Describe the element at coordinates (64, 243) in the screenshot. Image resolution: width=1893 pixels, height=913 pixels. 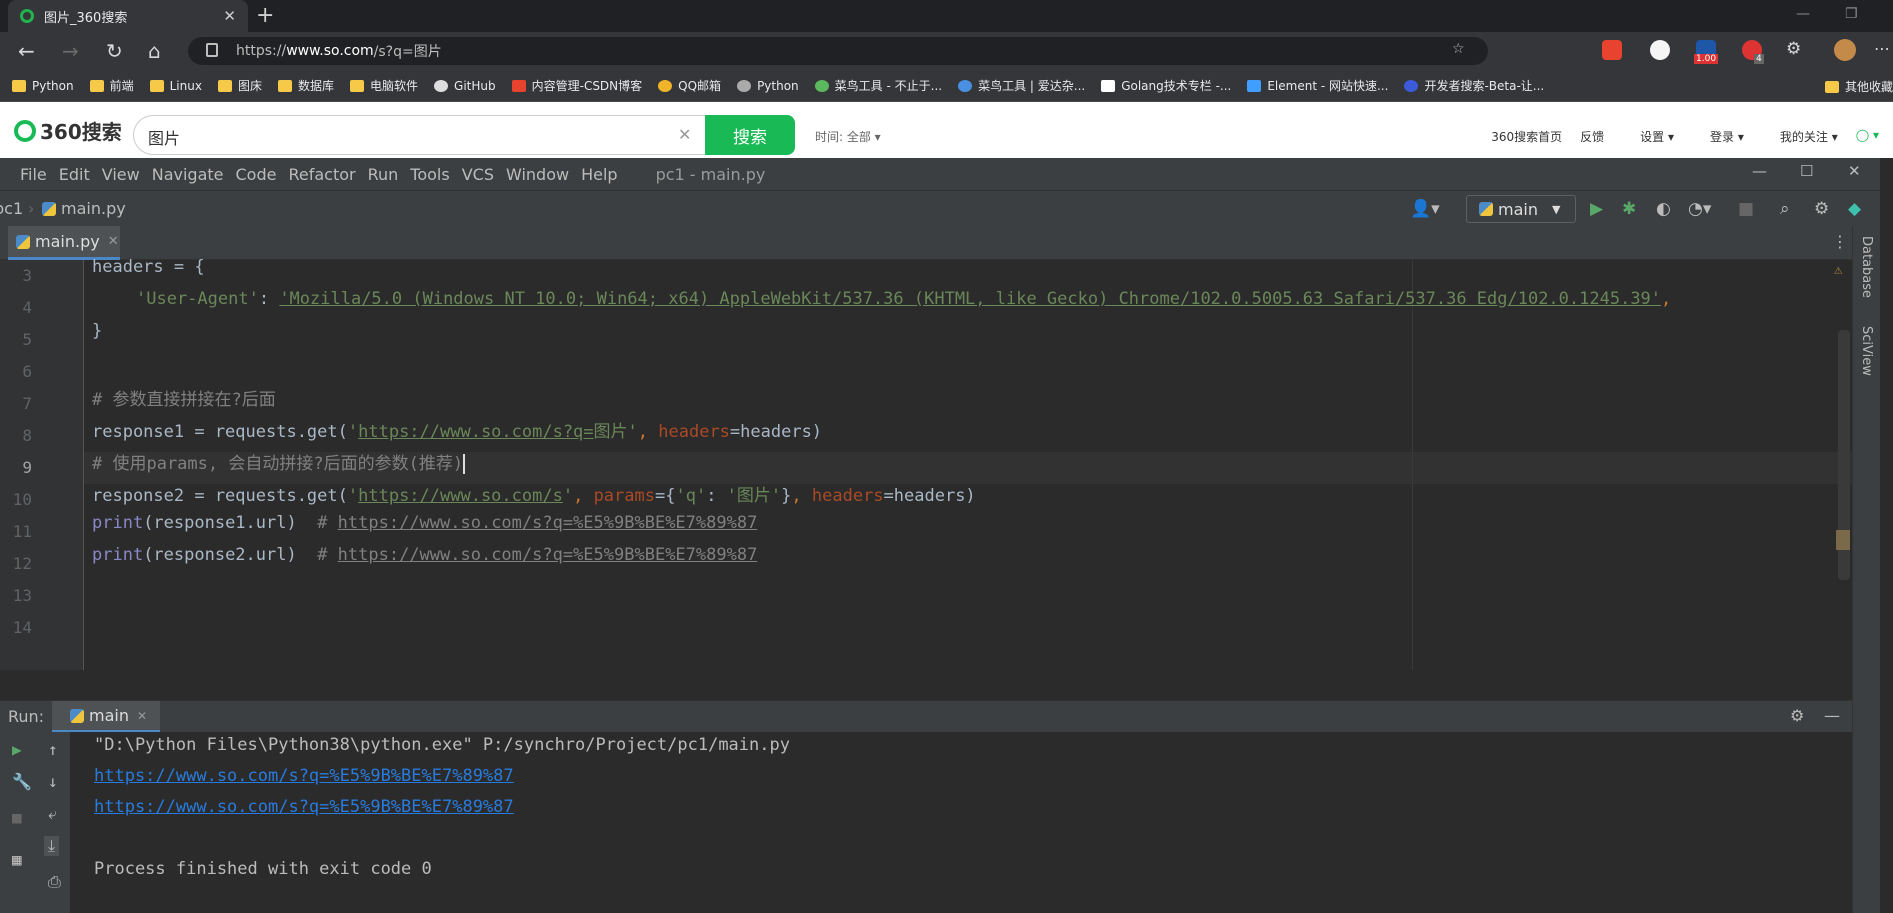
I see `tab-main-py: main.py ✕` at that location.